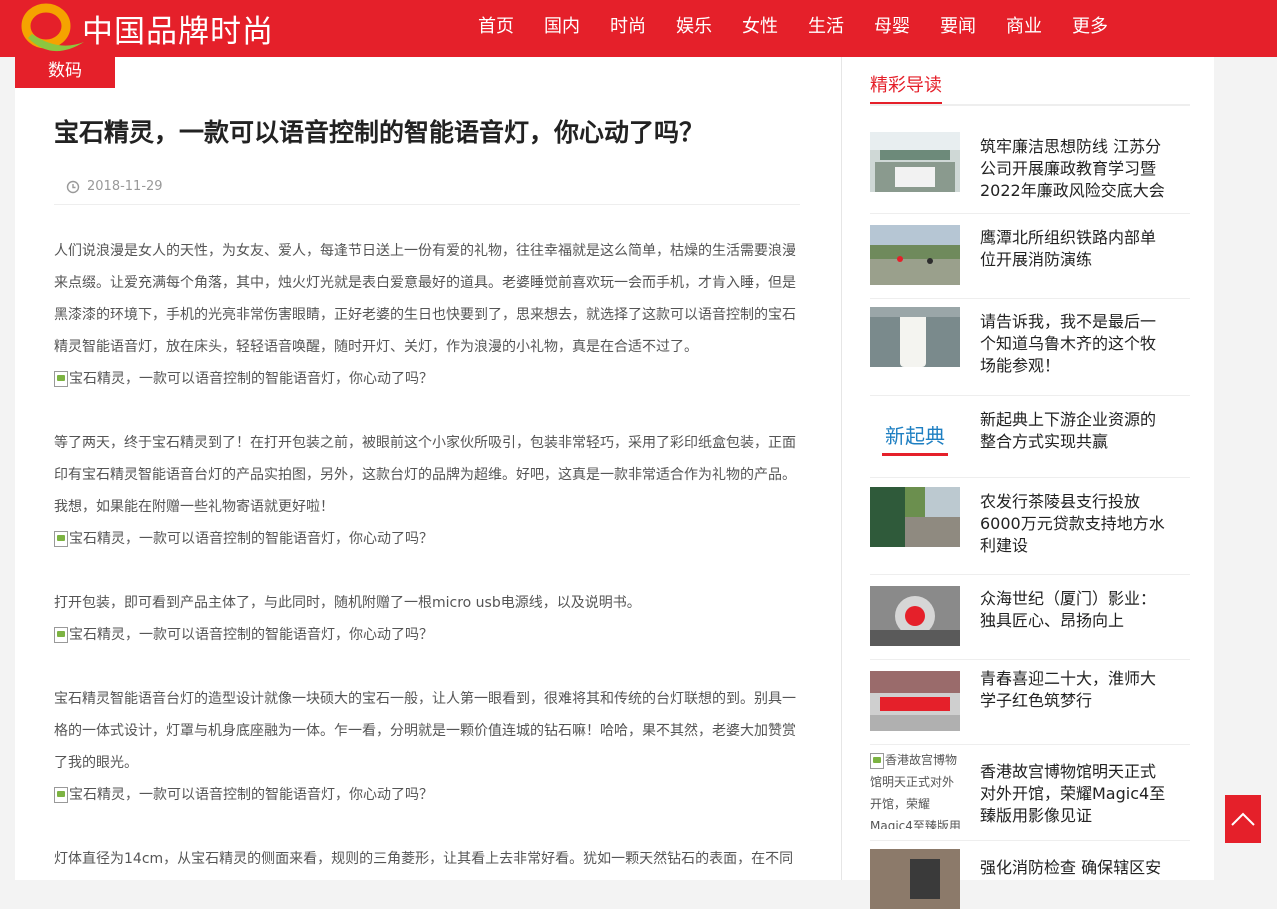 This screenshot has height=909, width=1277. Describe the element at coordinates (65, 72) in the screenshot. I see `category-tag: 数码` at that location.